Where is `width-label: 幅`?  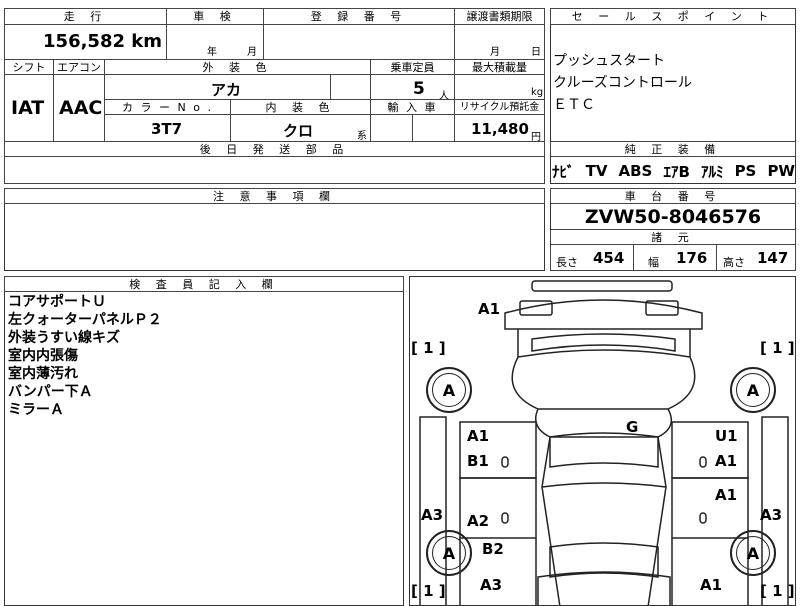
width-label: 幅 is located at coordinates (653, 262).